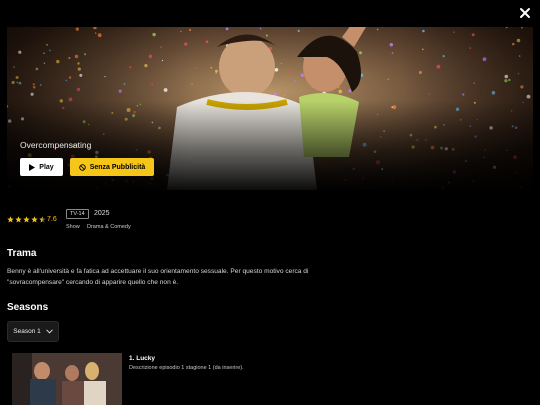 The image size is (540, 405). I want to click on tv-rating-badge: TV-14, so click(77, 214).